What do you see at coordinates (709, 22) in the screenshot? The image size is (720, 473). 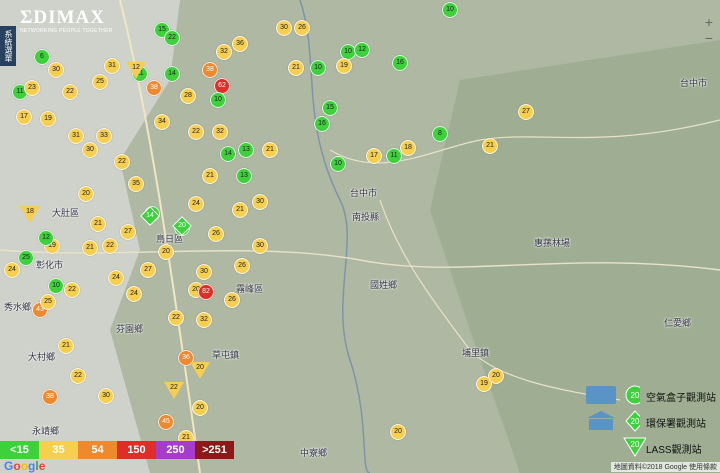 I see `zoom-in-button: +` at bounding box center [709, 22].